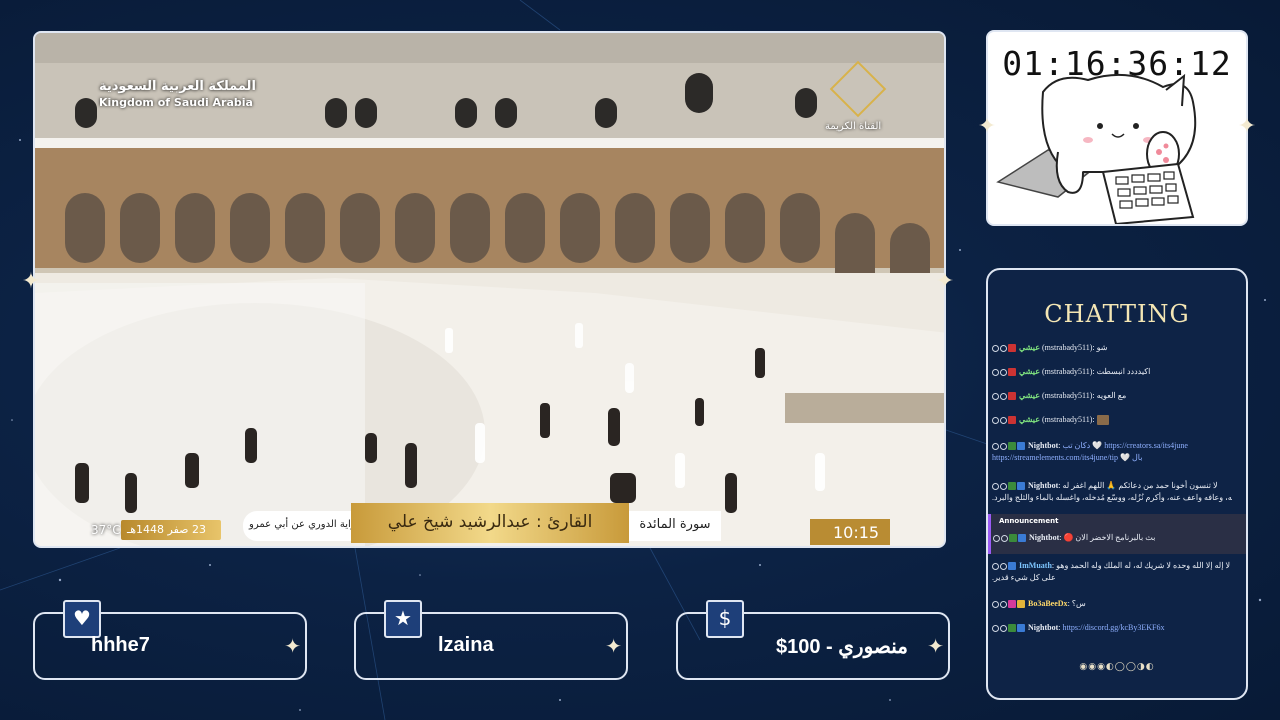 The image size is (1280, 720). Describe the element at coordinates (170, 640) in the screenshot. I see `recent-follower-panel: ♥ hhhe7 ✦` at that location.